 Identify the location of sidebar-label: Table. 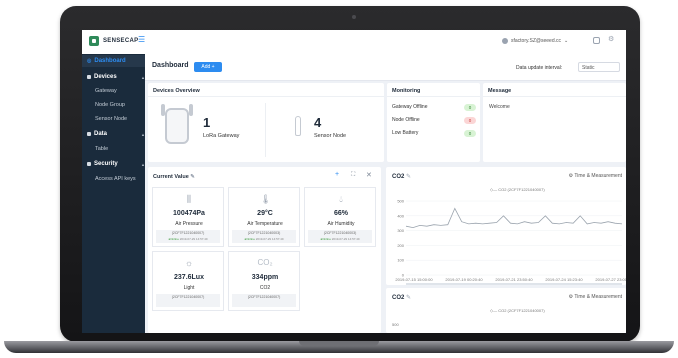
(102, 149).